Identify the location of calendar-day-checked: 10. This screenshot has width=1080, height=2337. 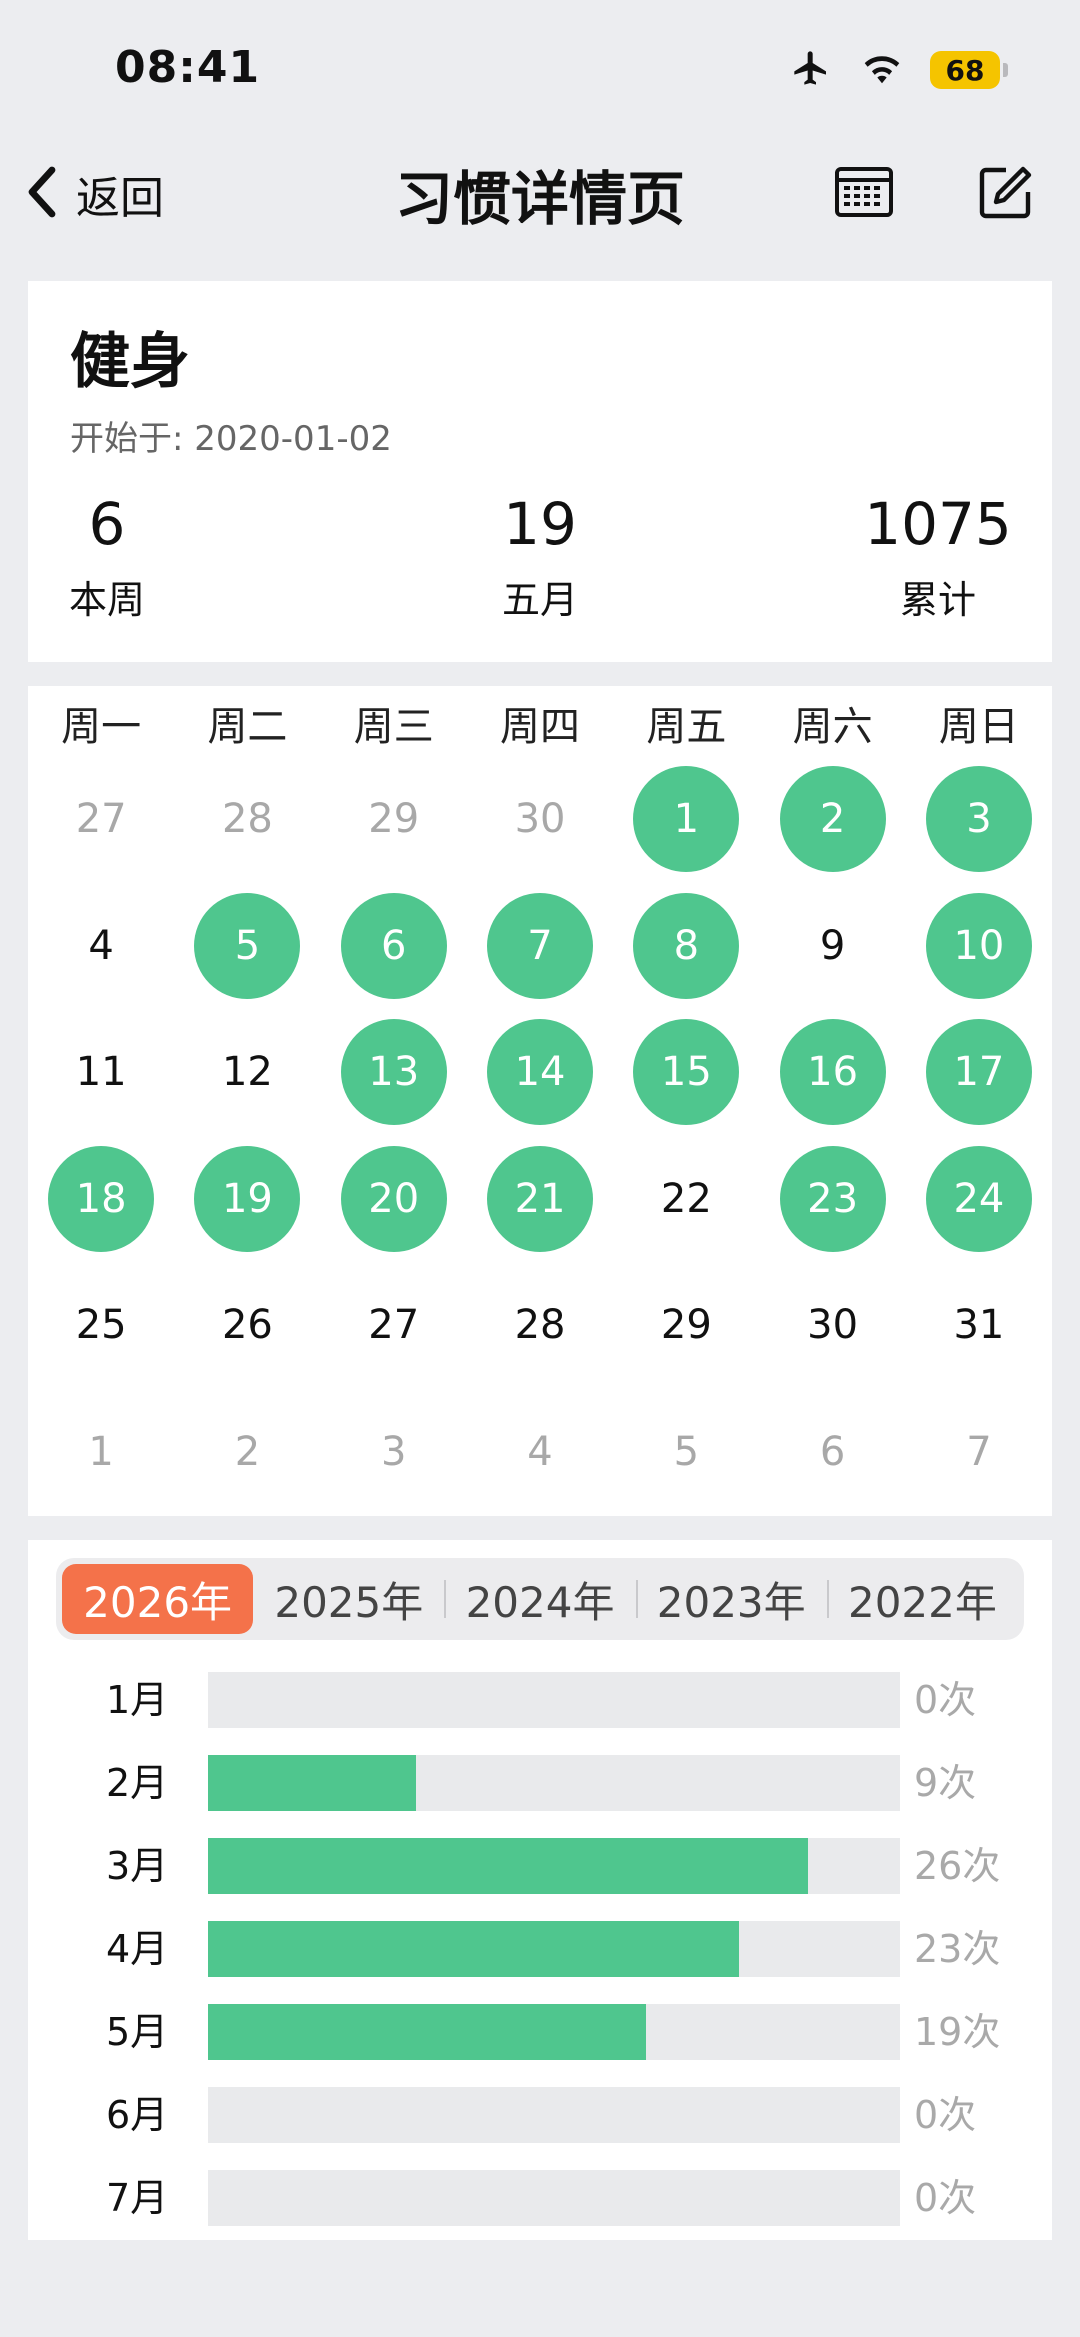
(979, 946).